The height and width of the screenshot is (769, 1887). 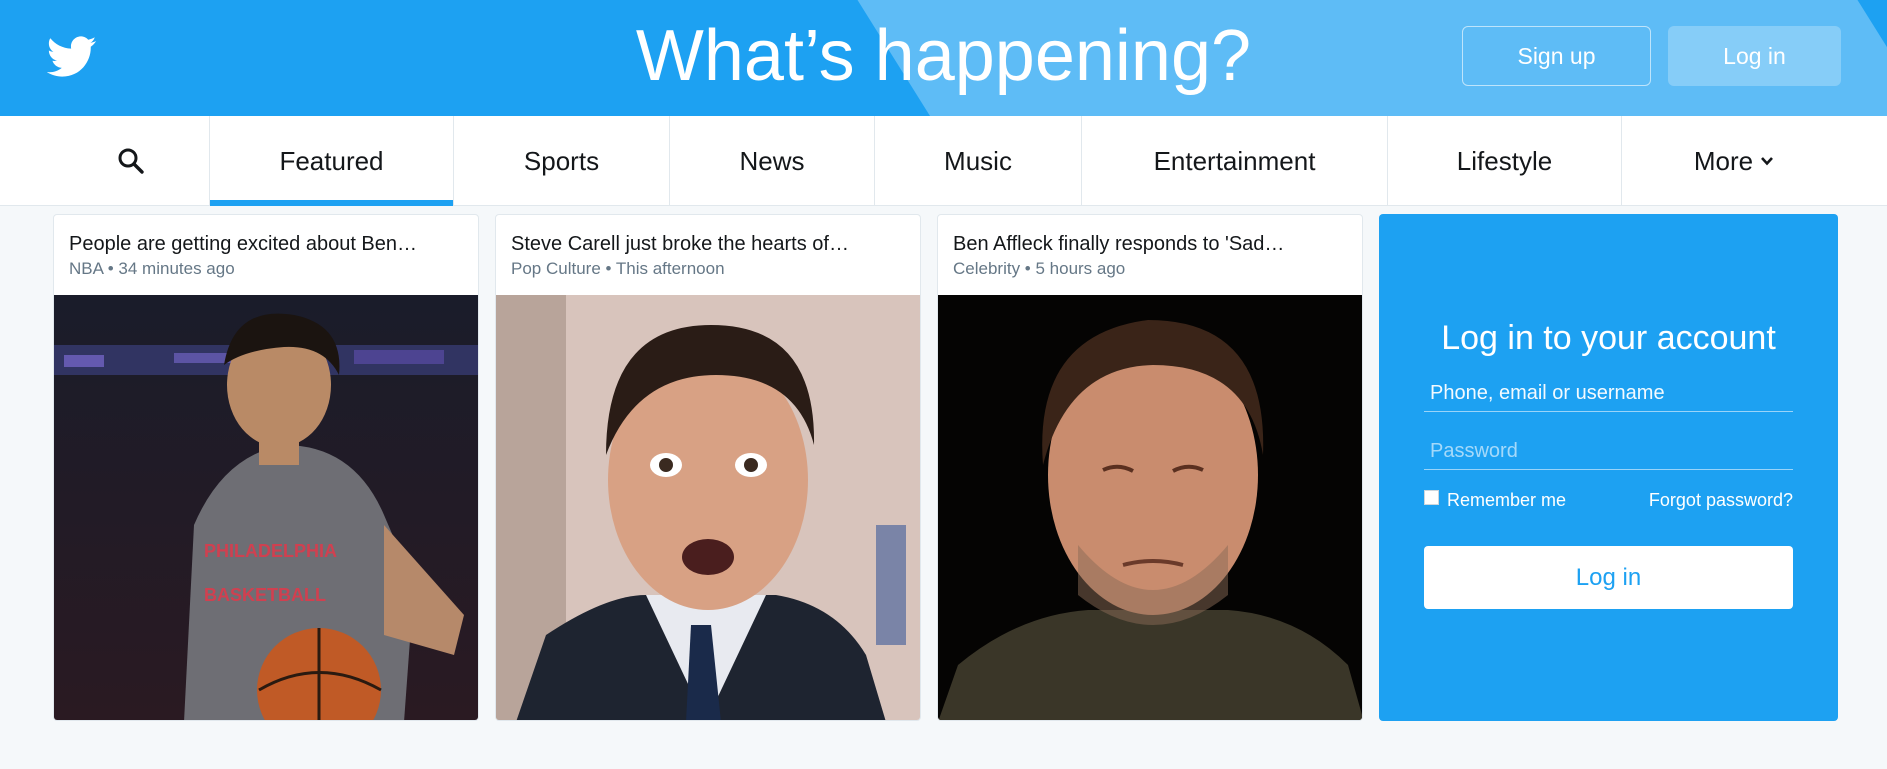 I want to click on header-login-button: Log in, so click(x=1754, y=56).